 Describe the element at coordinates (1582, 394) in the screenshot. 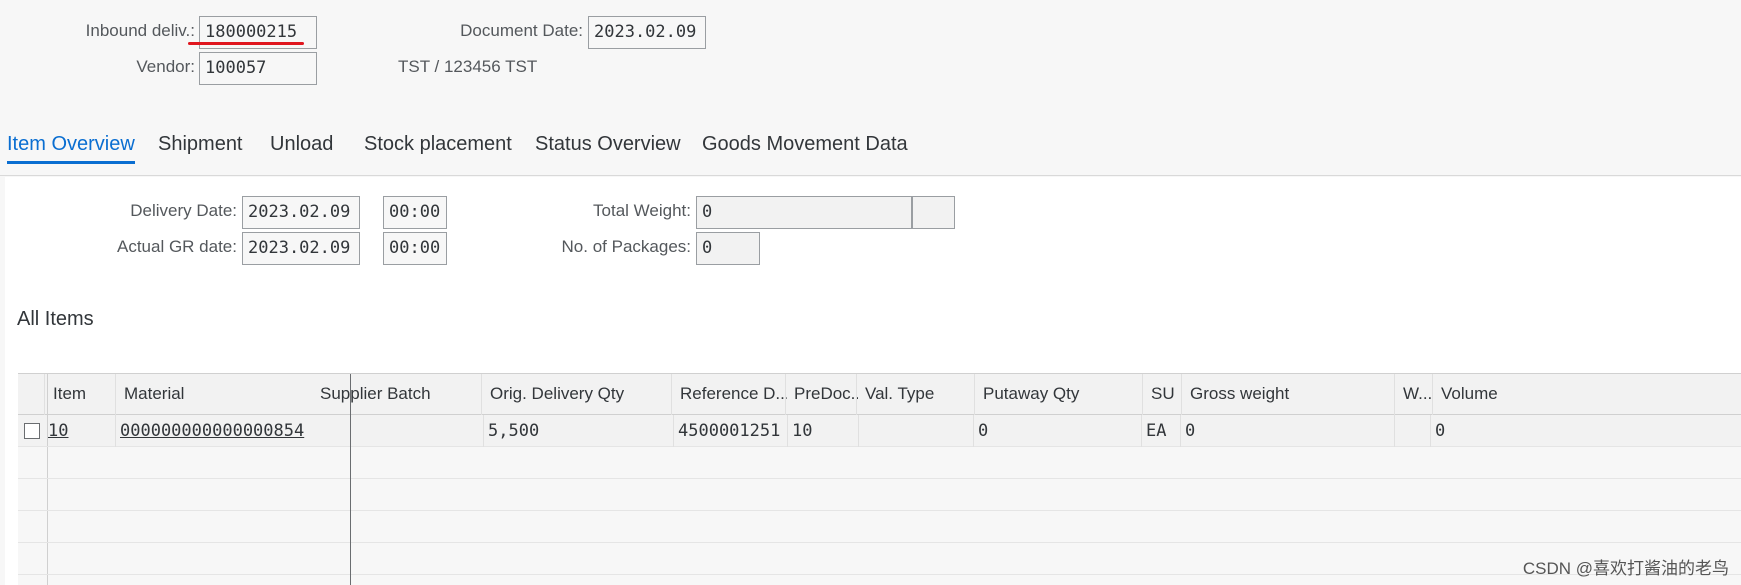

I see `col-volume: Volume` at that location.